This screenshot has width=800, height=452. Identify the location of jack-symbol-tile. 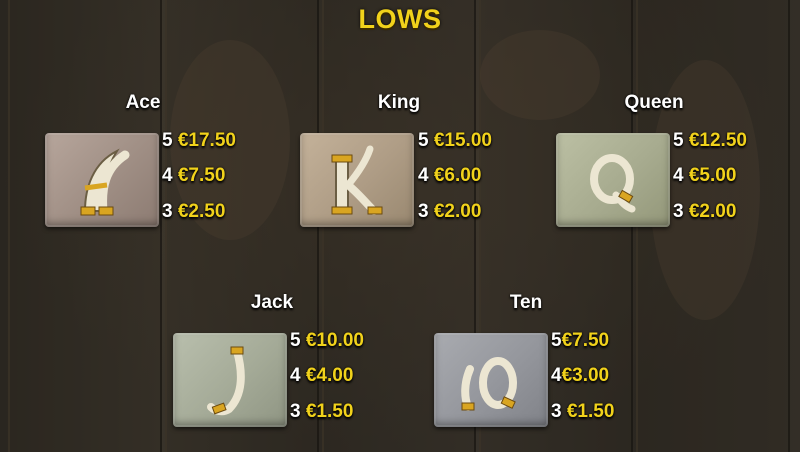
(230, 380).